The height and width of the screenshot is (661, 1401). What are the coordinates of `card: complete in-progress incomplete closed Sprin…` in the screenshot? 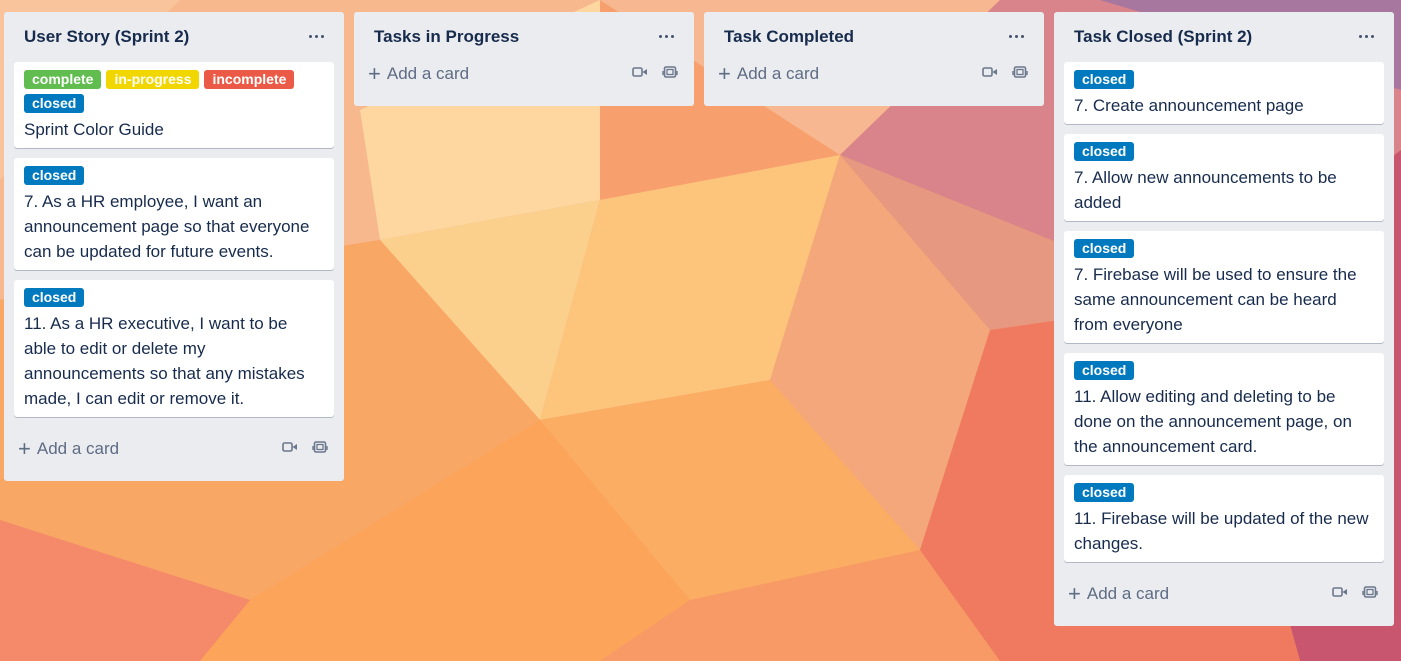 It's located at (174, 105).